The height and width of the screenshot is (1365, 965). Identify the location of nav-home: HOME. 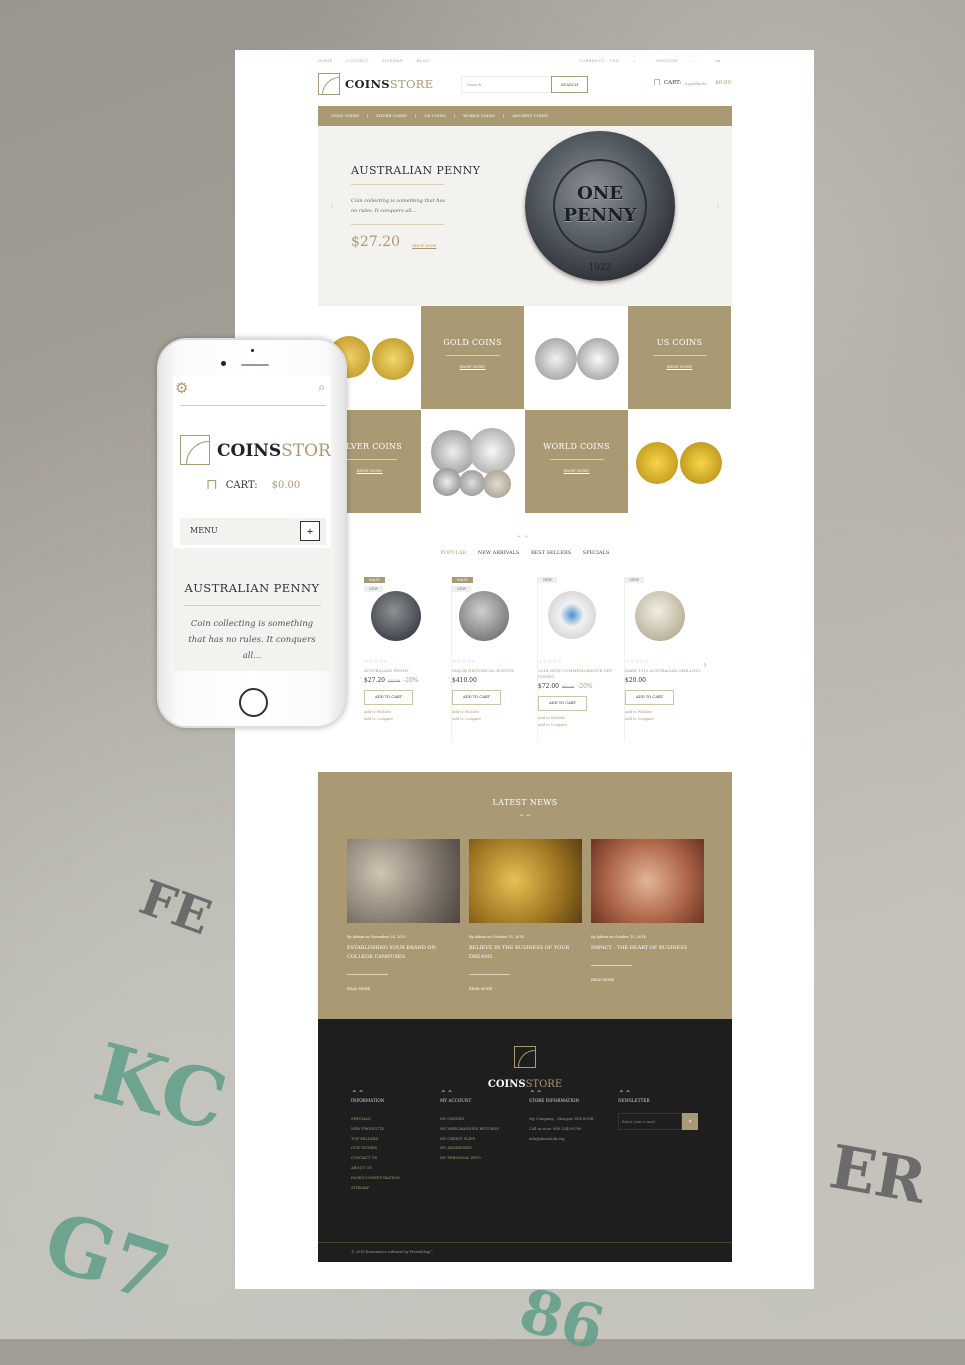
(325, 60).